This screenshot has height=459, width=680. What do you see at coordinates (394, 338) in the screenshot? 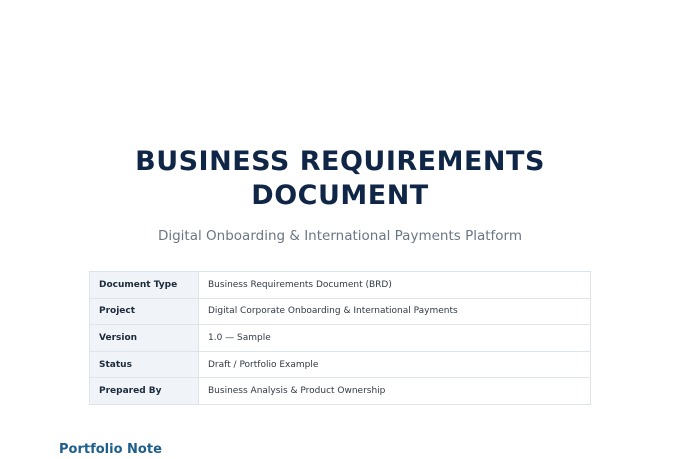
I see `row-value: 1.0 — Sample` at bounding box center [394, 338].